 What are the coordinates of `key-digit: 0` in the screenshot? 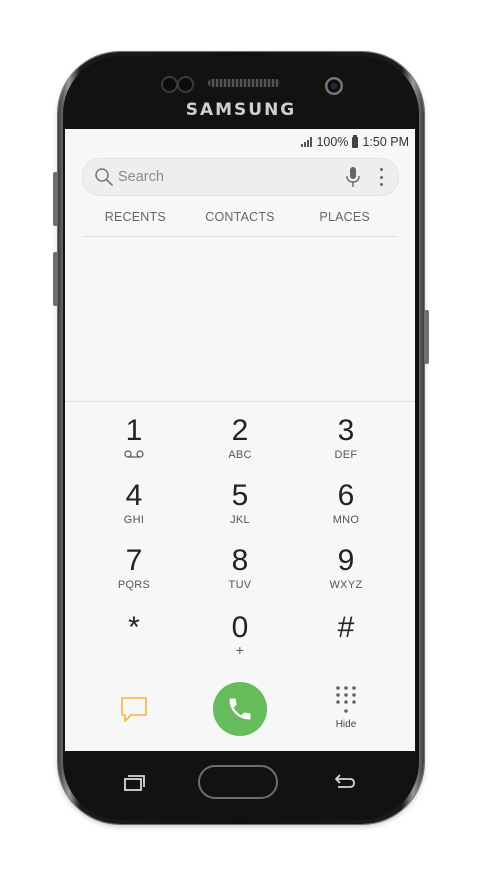 It's located at (240, 627).